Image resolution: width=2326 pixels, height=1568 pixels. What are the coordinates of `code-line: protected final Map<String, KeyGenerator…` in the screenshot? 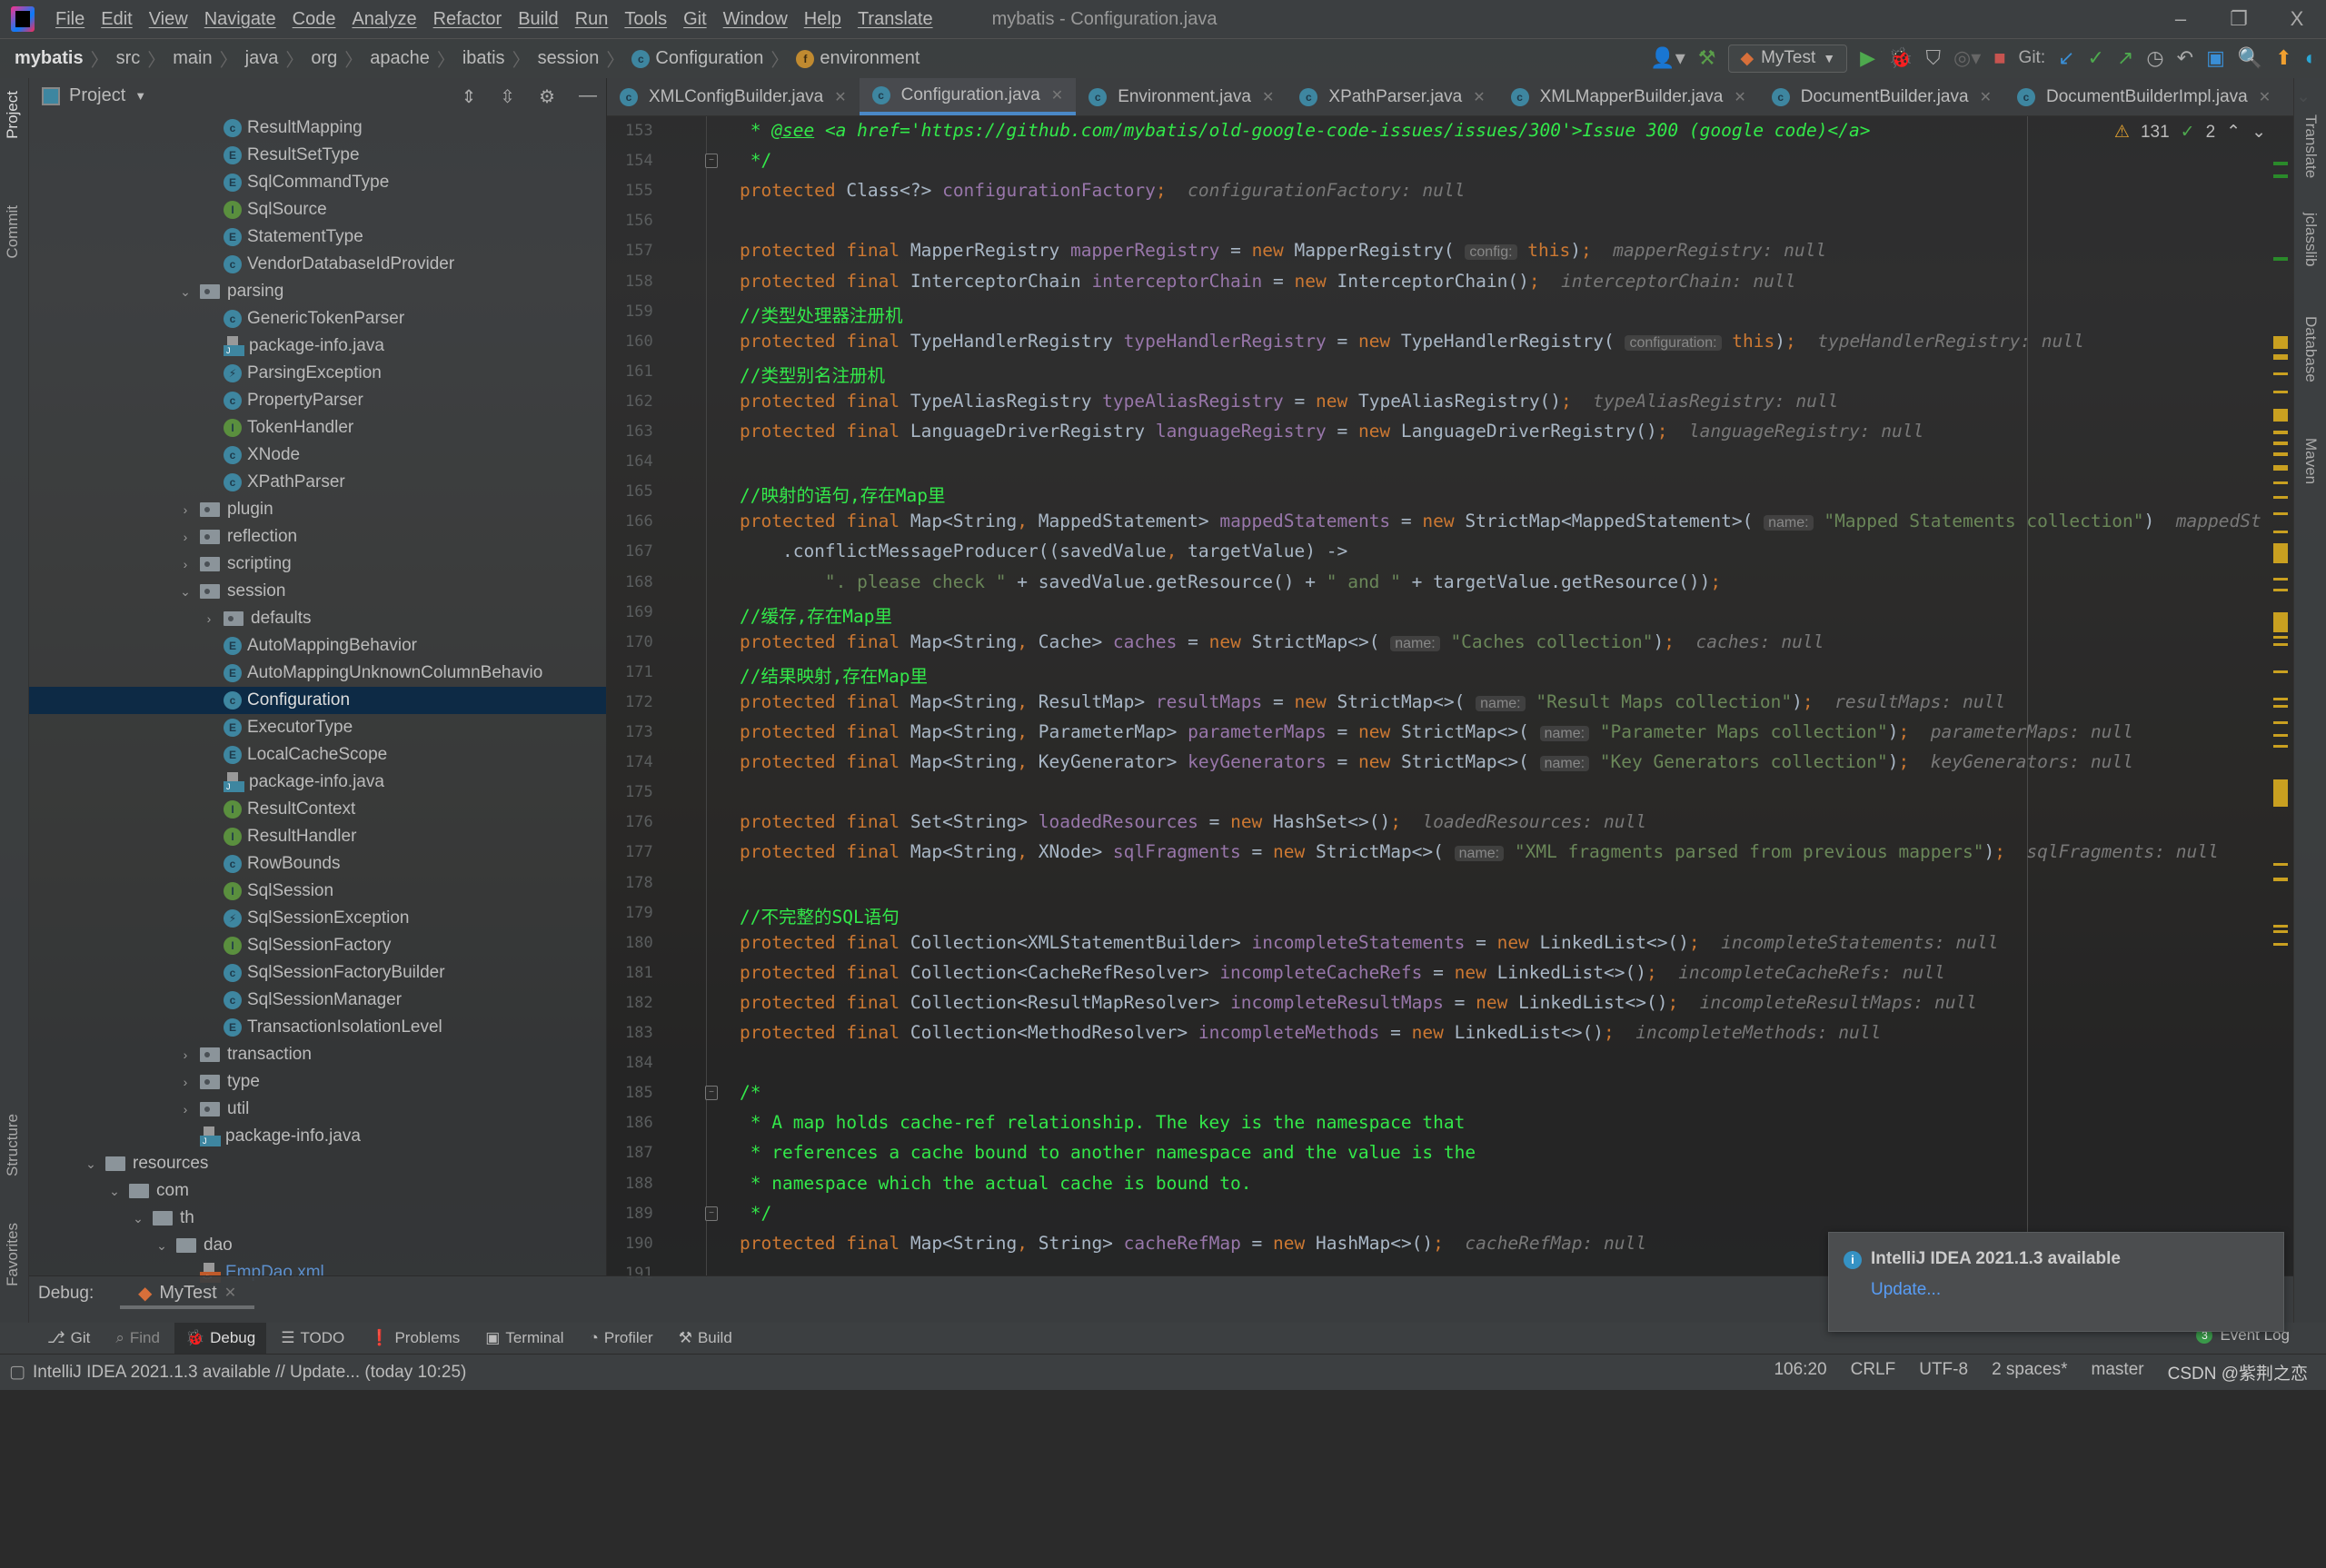 It's located at (1436, 761).